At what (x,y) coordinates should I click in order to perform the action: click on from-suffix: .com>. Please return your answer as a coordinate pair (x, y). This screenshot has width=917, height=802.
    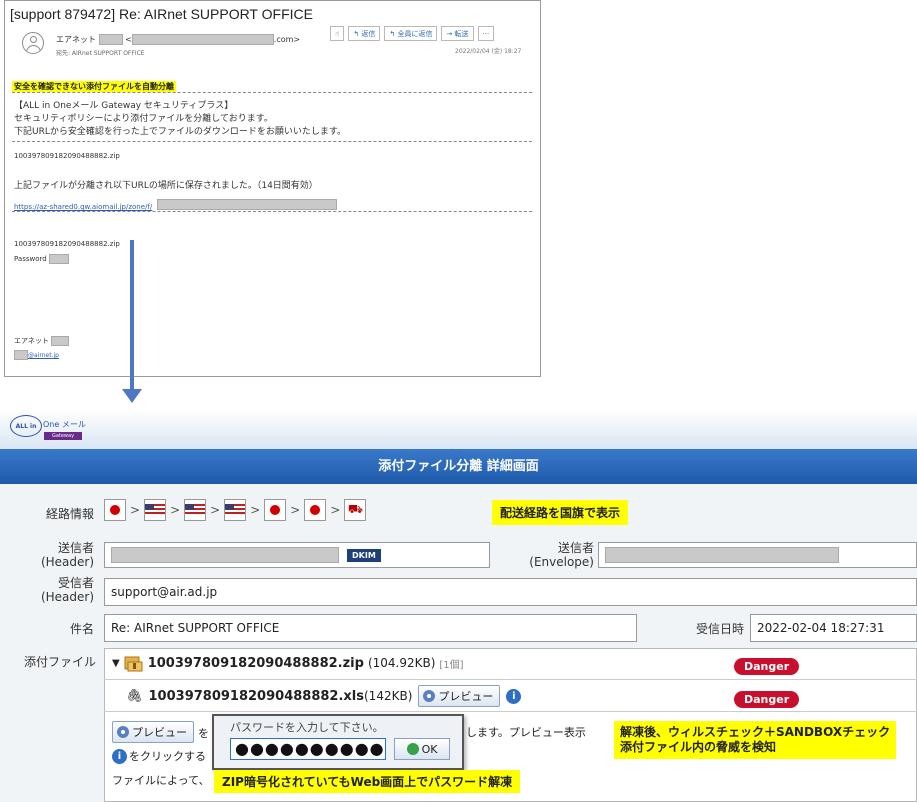
    Looking at the image, I should click on (287, 39).